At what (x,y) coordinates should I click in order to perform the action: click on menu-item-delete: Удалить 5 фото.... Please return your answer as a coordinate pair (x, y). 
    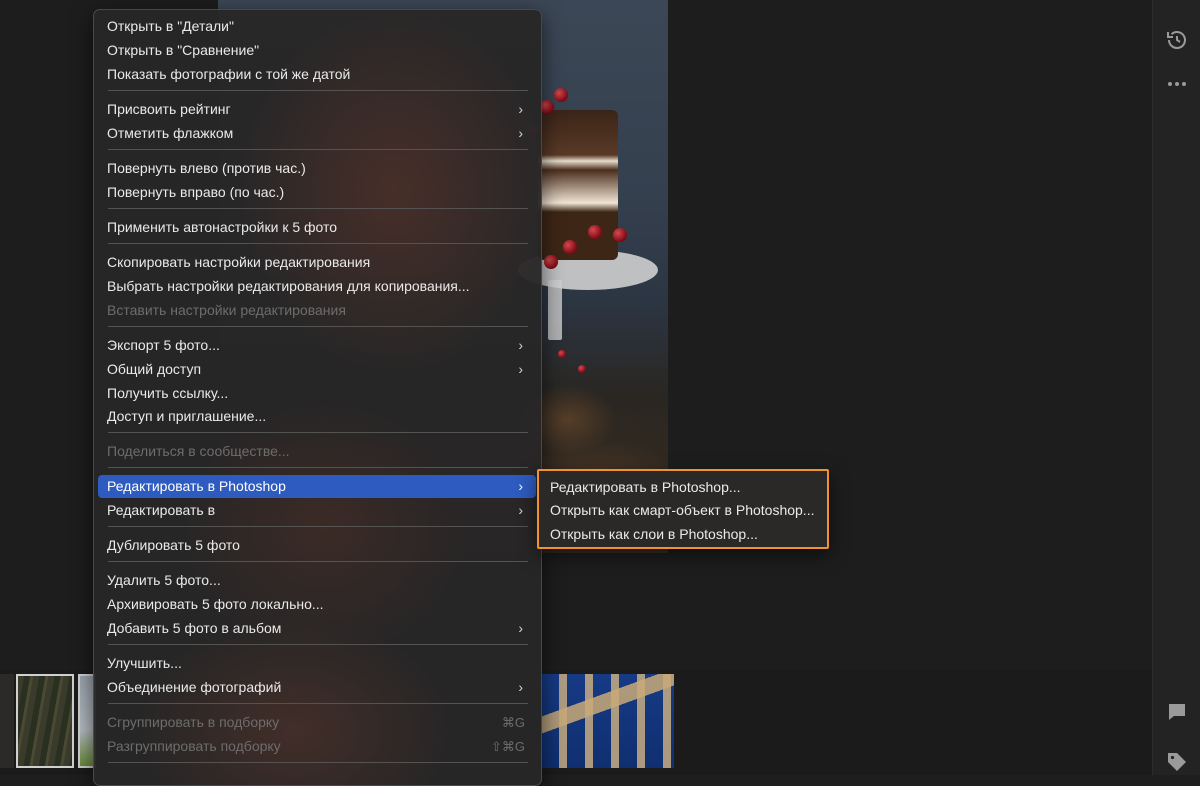
    Looking at the image, I should click on (317, 580).